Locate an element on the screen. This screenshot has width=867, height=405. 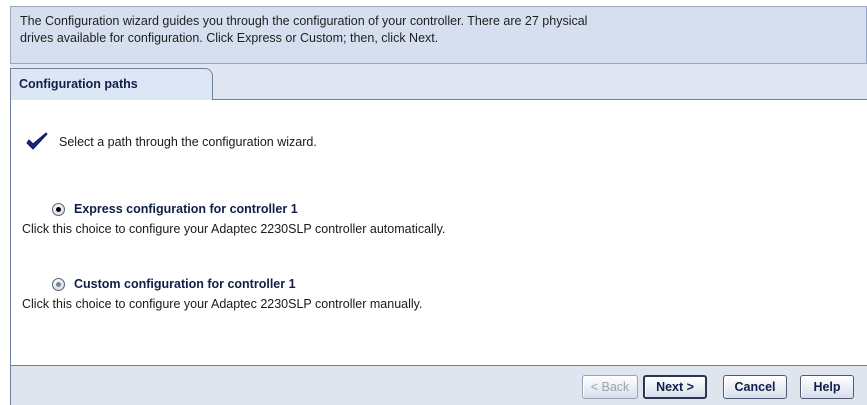
help-button: Help is located at coordinates (827, 387).